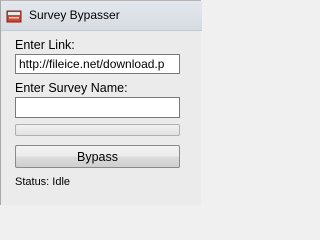  Describe the element at coordinates (45, 45) in the screenshot. I see `link-label: Enter Link:` at that location.